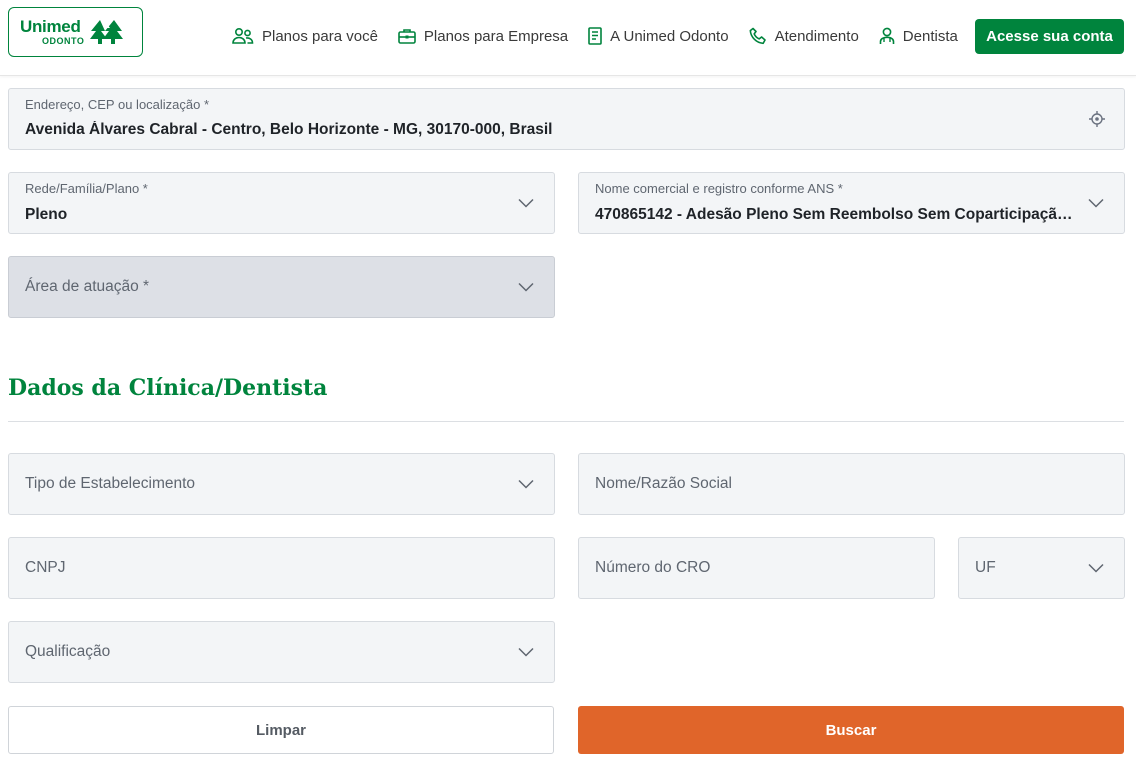 The height and width of the screenshot is (783, 1136). Describe the element at coordinates (107, 32) in the screenshot. I see `unimed-tree-icon` at that location.